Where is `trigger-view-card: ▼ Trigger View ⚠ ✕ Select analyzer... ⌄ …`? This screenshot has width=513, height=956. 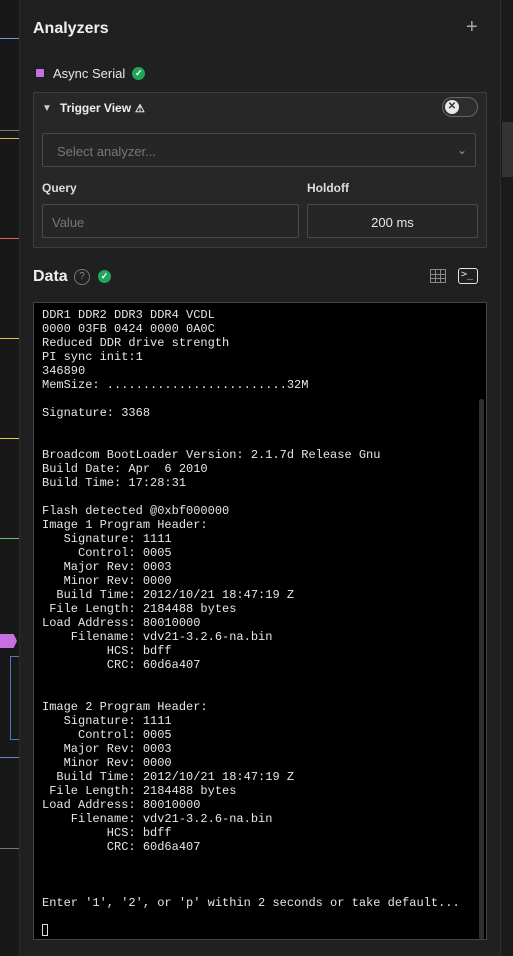
trigger-view-card: ▼ Trigger View ⚠ ✕ Select analyzer... ⌄ … is located at coordinates (260, 170).